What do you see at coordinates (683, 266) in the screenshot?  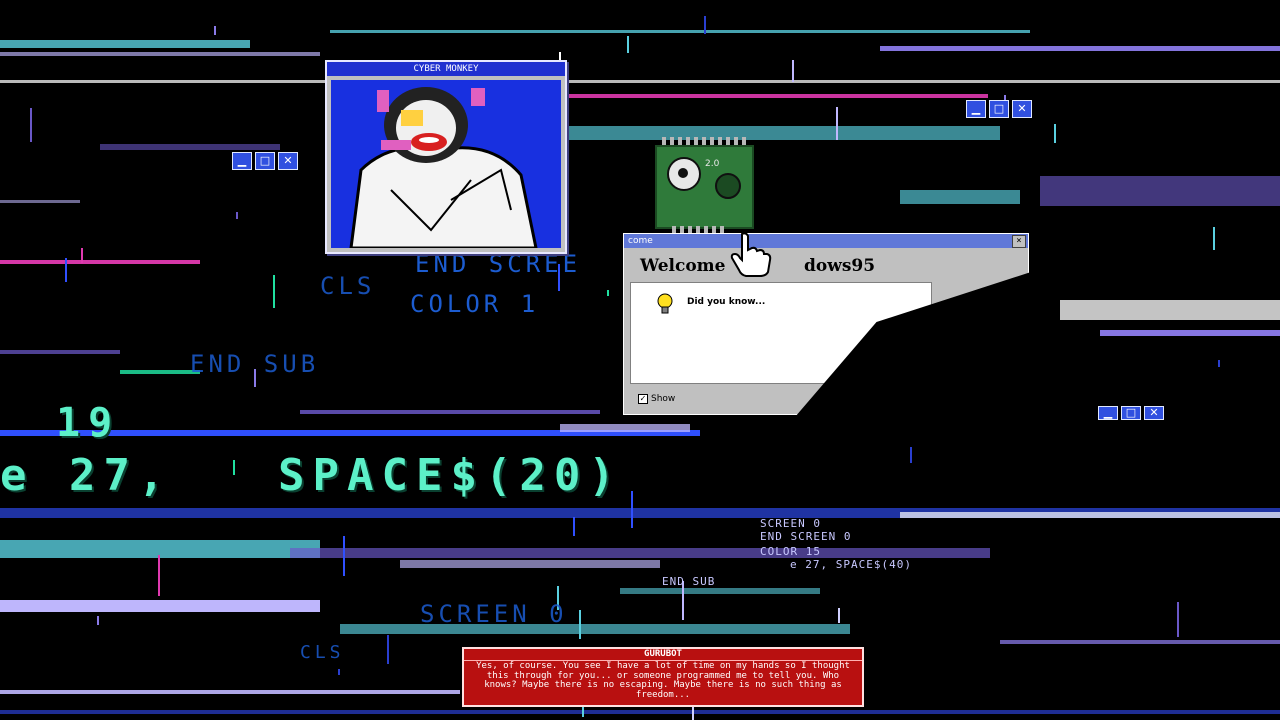 I see `welcome-heading: Welcome` at bounding box center [683, 266].